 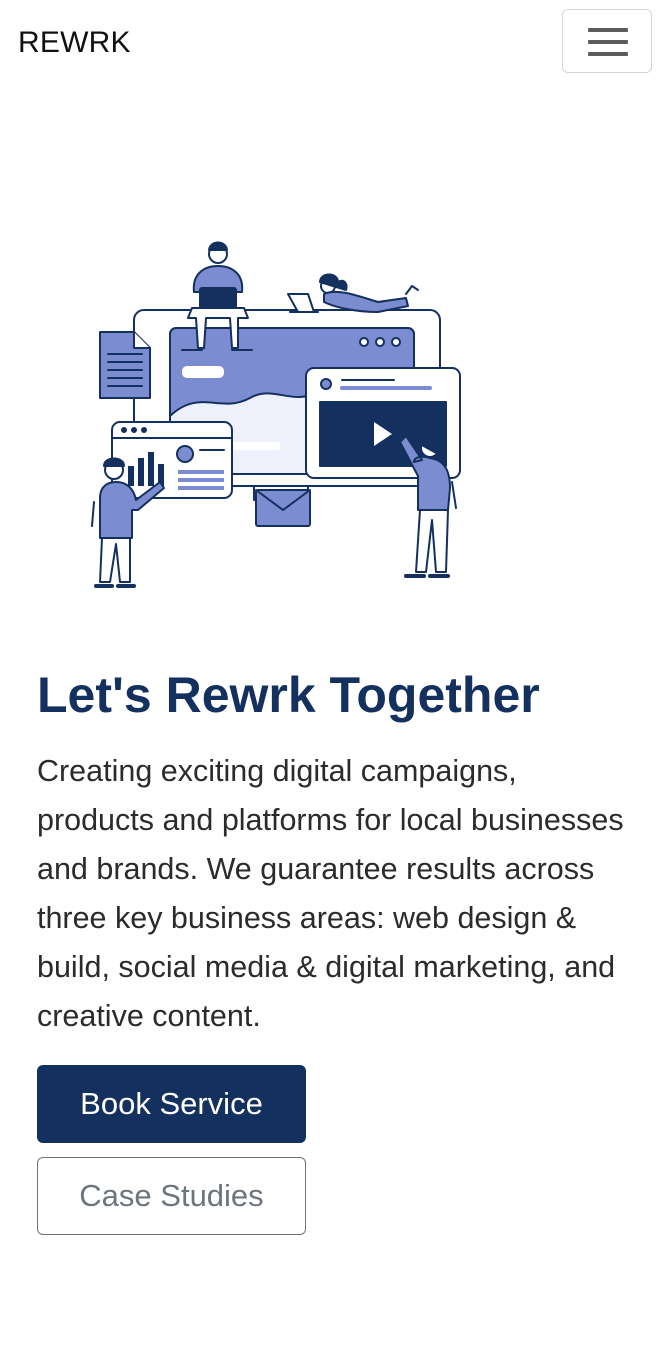 What do you see at coordinates (276, 414) in the screenshot?
I see `team-digital-marketing-illustration` at bounding box center [276, 414].